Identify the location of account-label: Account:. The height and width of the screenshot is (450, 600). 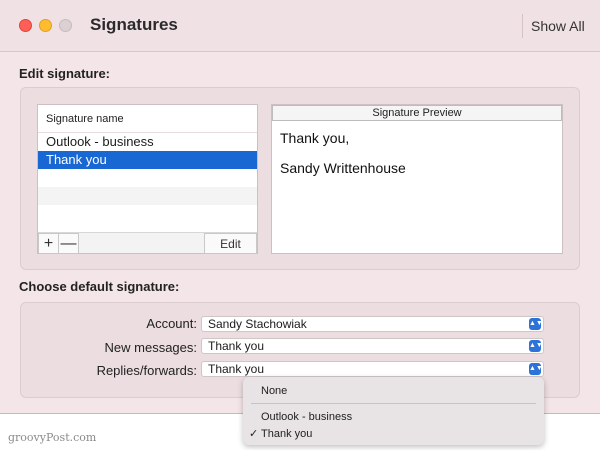
(171, 323).